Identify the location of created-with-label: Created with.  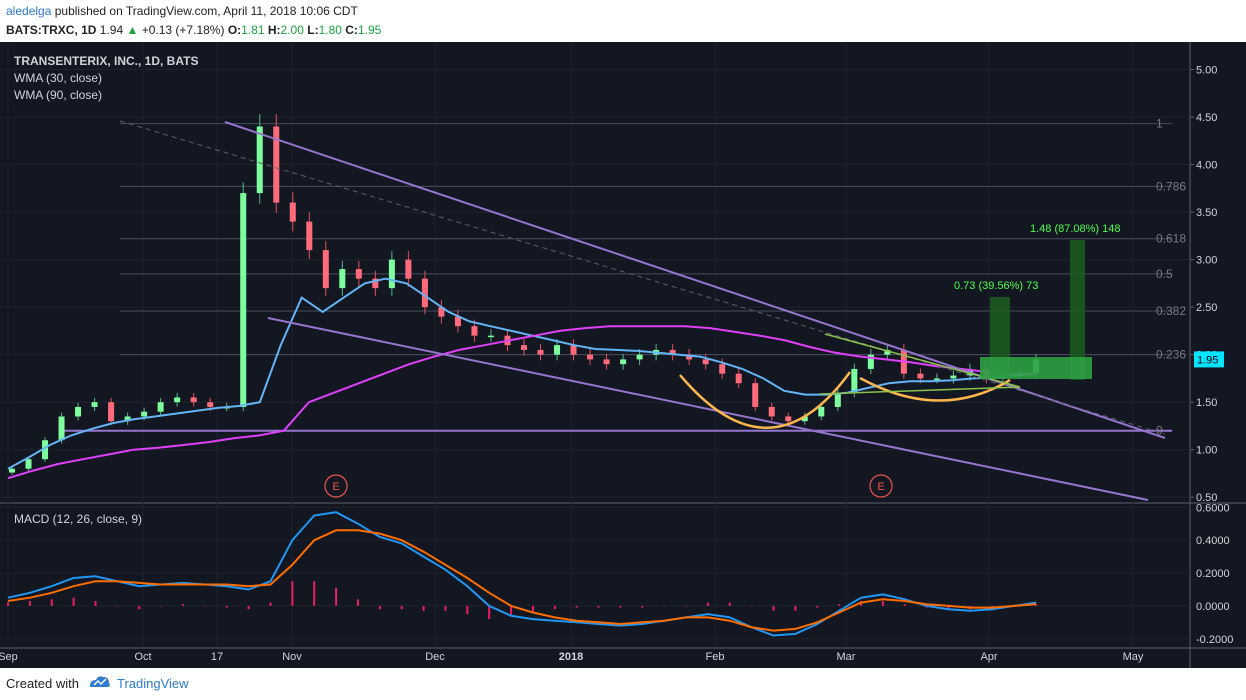
(42, 683).